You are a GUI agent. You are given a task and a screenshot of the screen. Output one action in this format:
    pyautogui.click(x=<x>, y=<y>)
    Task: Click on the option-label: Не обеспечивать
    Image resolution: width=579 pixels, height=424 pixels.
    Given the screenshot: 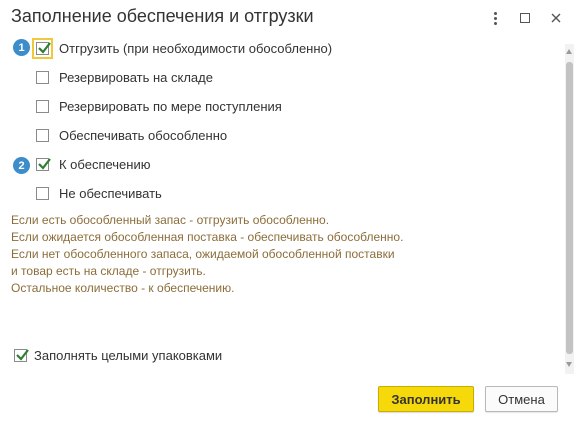 What is the action you would take?
    pyautogui.click(x=110, y=193)
    